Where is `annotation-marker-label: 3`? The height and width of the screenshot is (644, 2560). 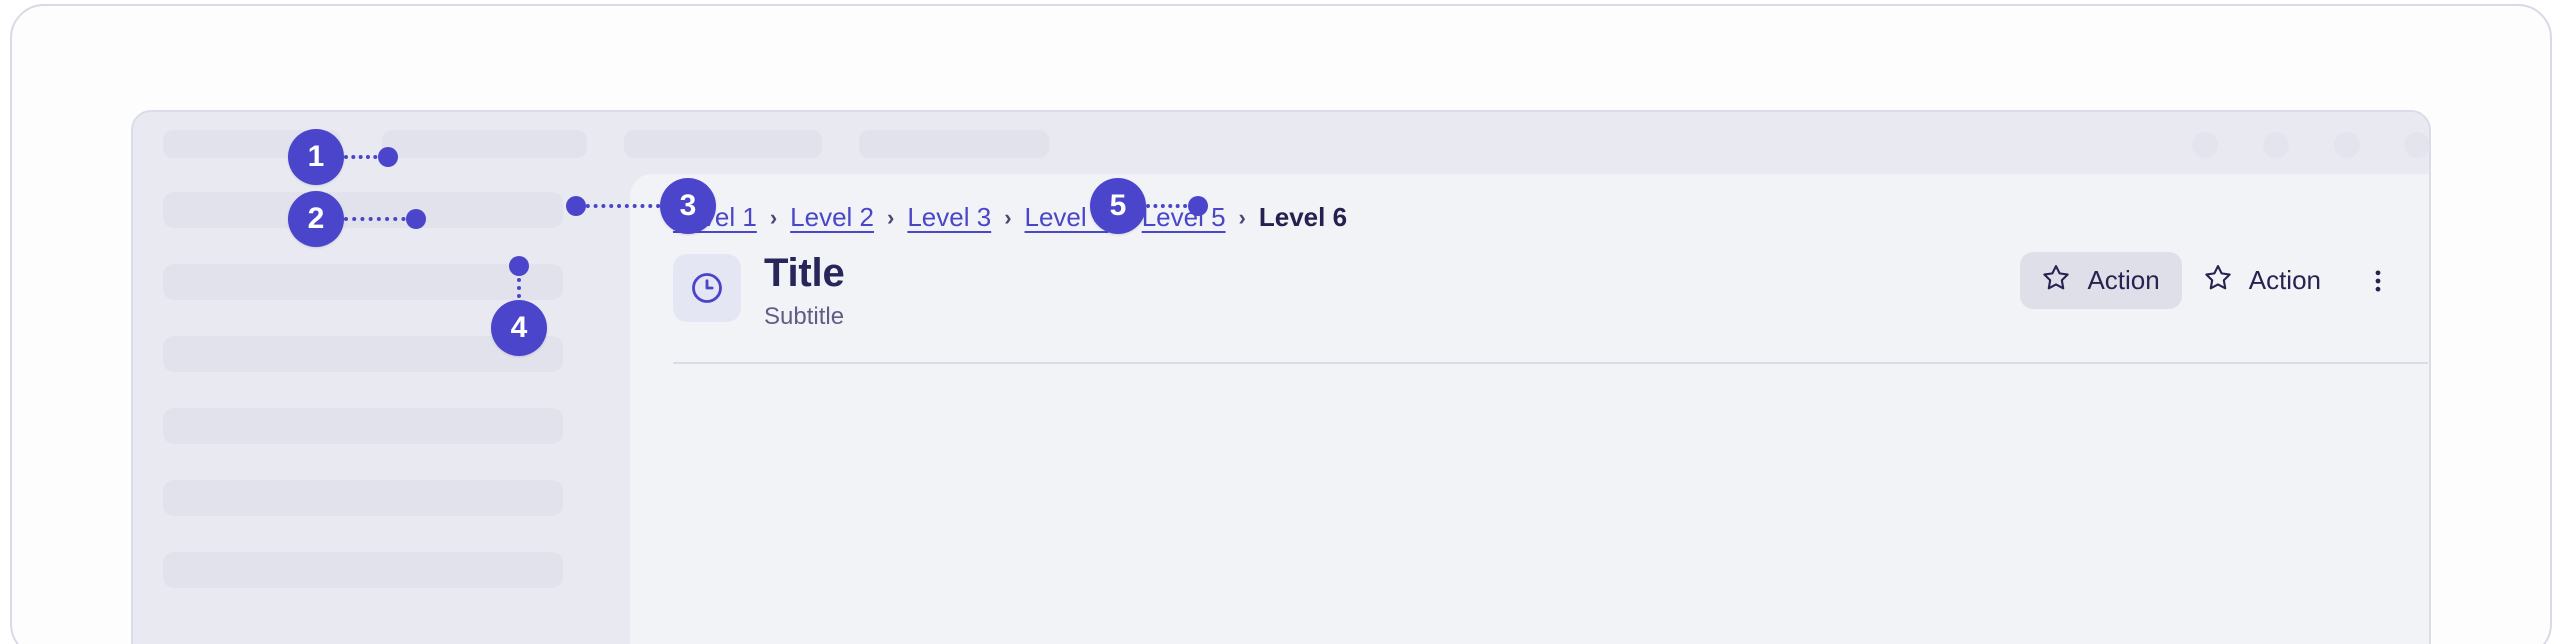 annotation-marker-label: 3 is located at coordinates (688, 205).